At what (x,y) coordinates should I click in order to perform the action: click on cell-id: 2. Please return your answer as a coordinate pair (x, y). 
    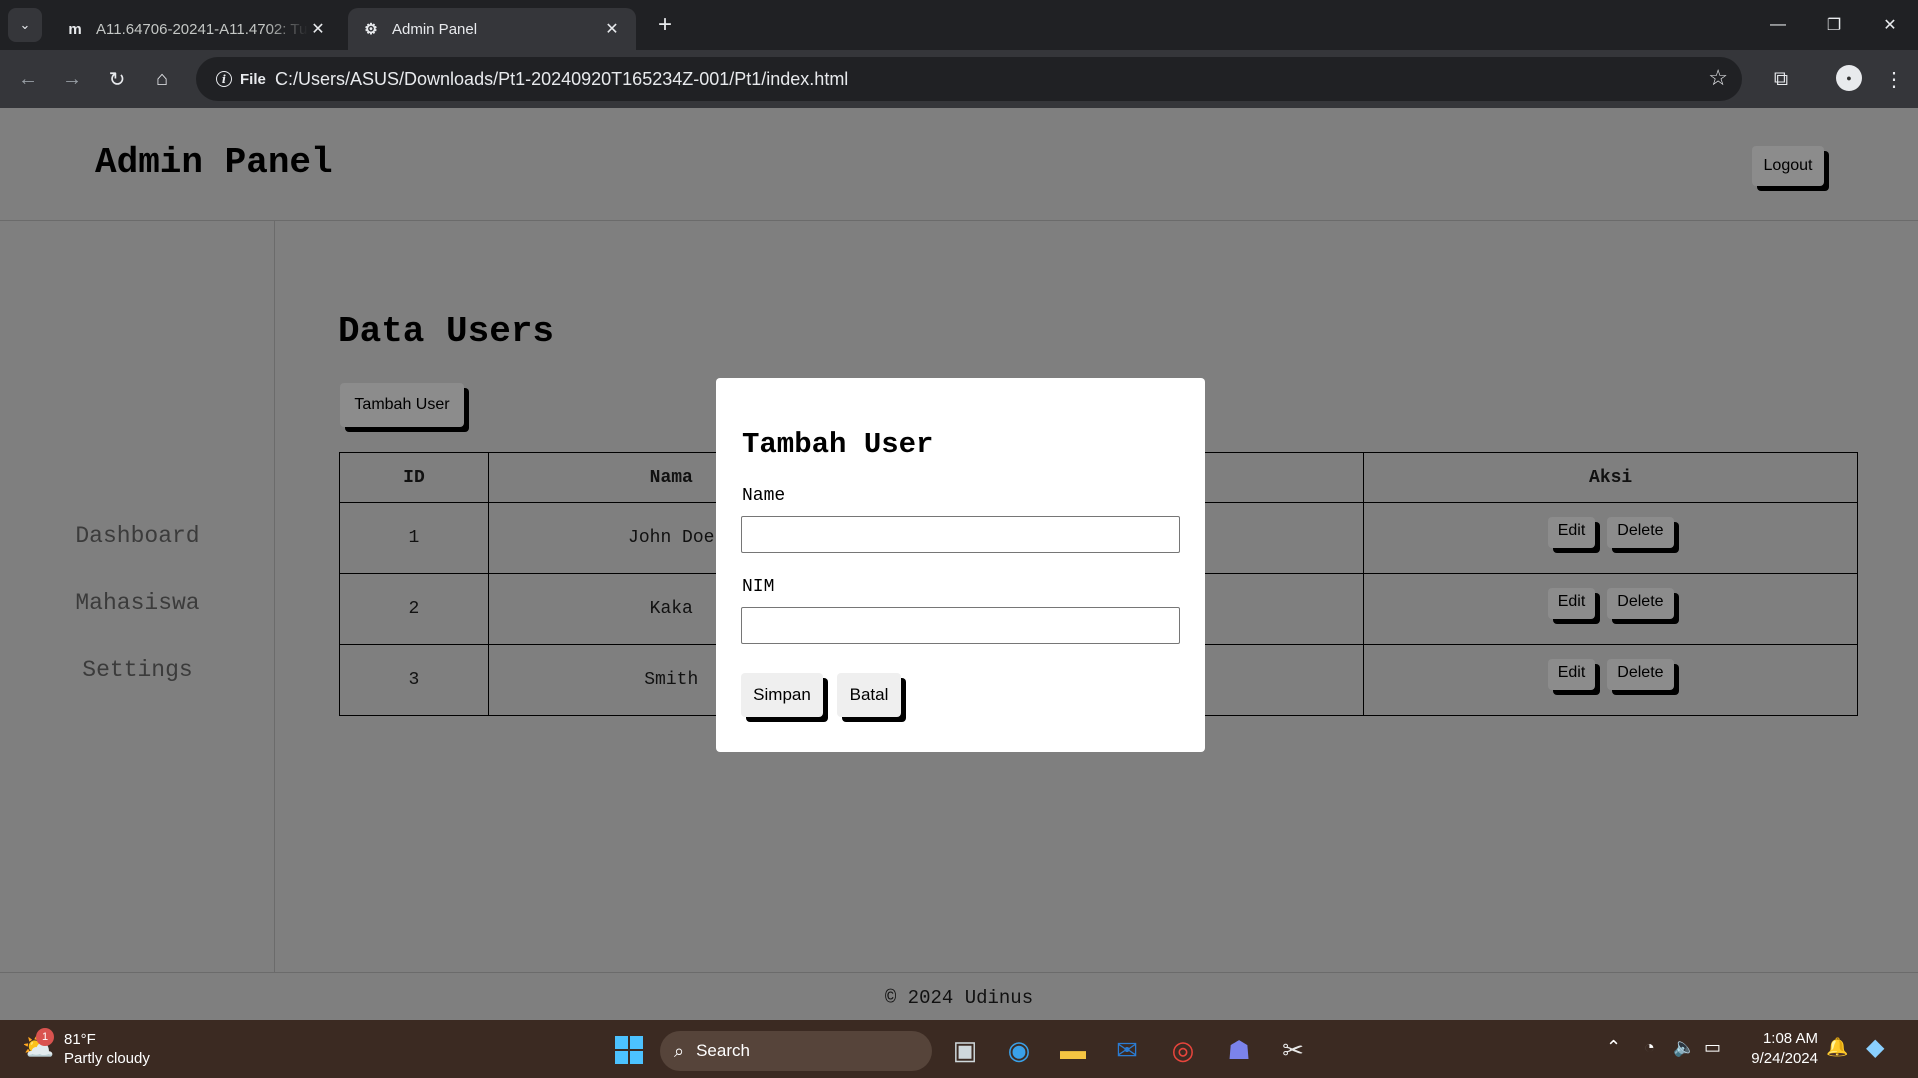
    Looking at the image, I should click on (414, 609).